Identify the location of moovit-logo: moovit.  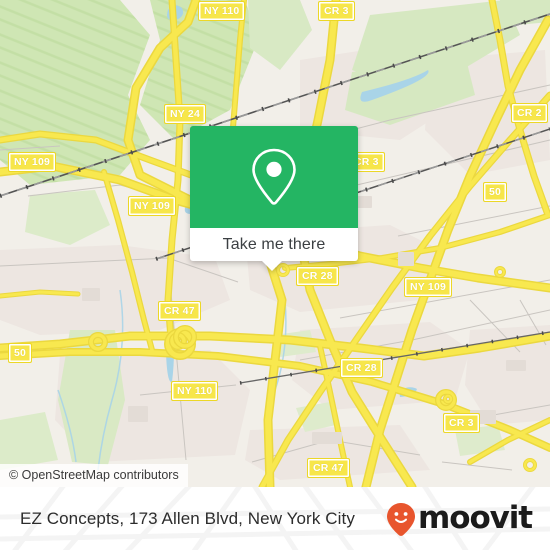
(459, 518).